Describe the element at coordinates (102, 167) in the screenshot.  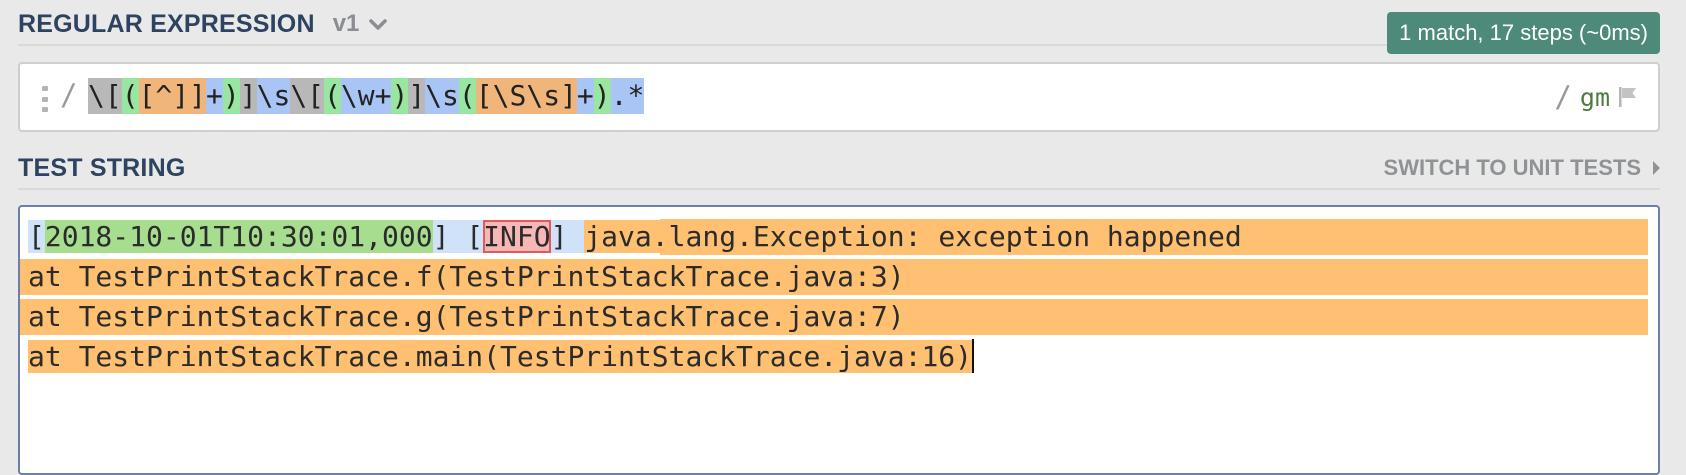
I see `test-section-title: TEST STRING` at that location.